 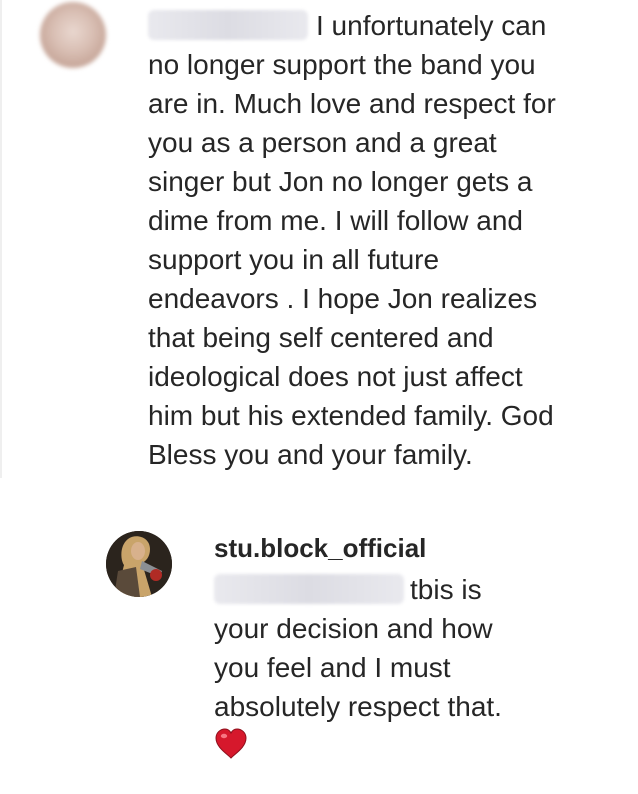 I want to click on comment-line: no longer support the band you, so click(x=342, y=64).